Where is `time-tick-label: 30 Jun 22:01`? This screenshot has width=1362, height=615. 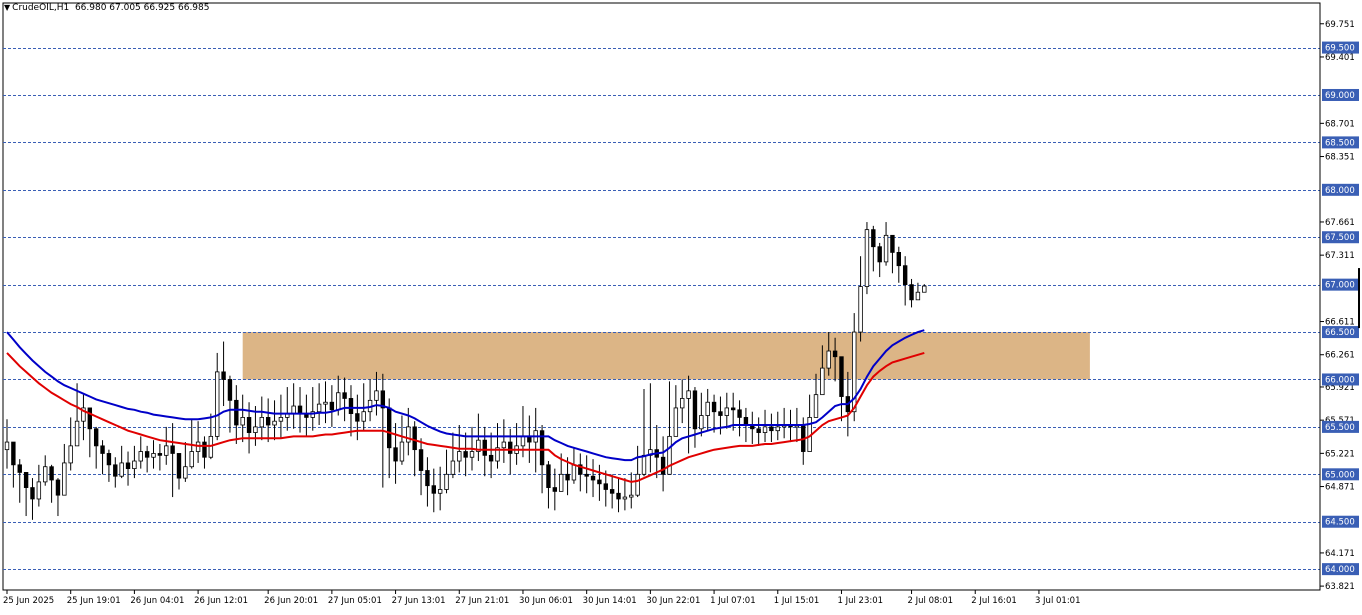 time-tick-label: 30 Jun 22:01 is located at coordinates (673, 601).